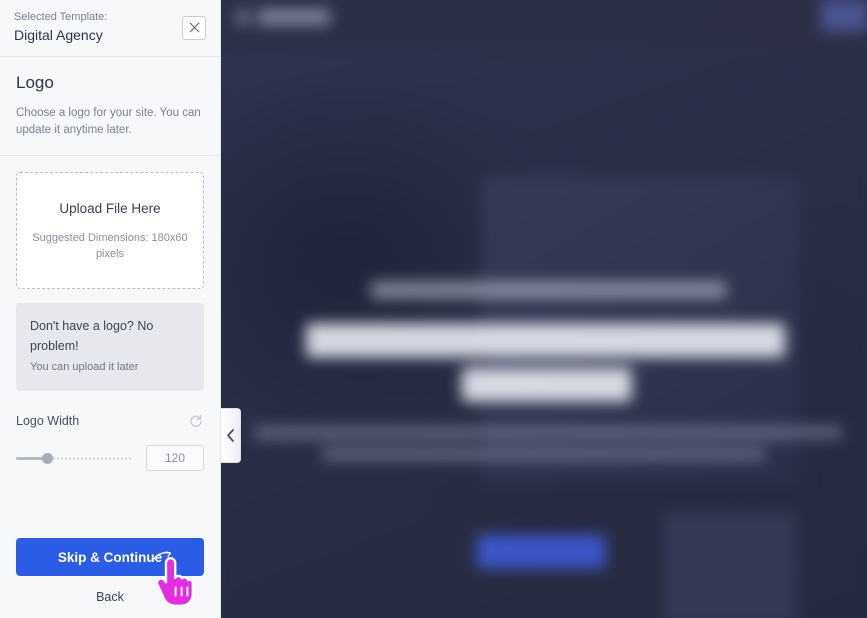  What do you see at coordinates (243, 17) in the screenshot?
I see `preview-logo-mark-icon` at bounding box center [243, 17].